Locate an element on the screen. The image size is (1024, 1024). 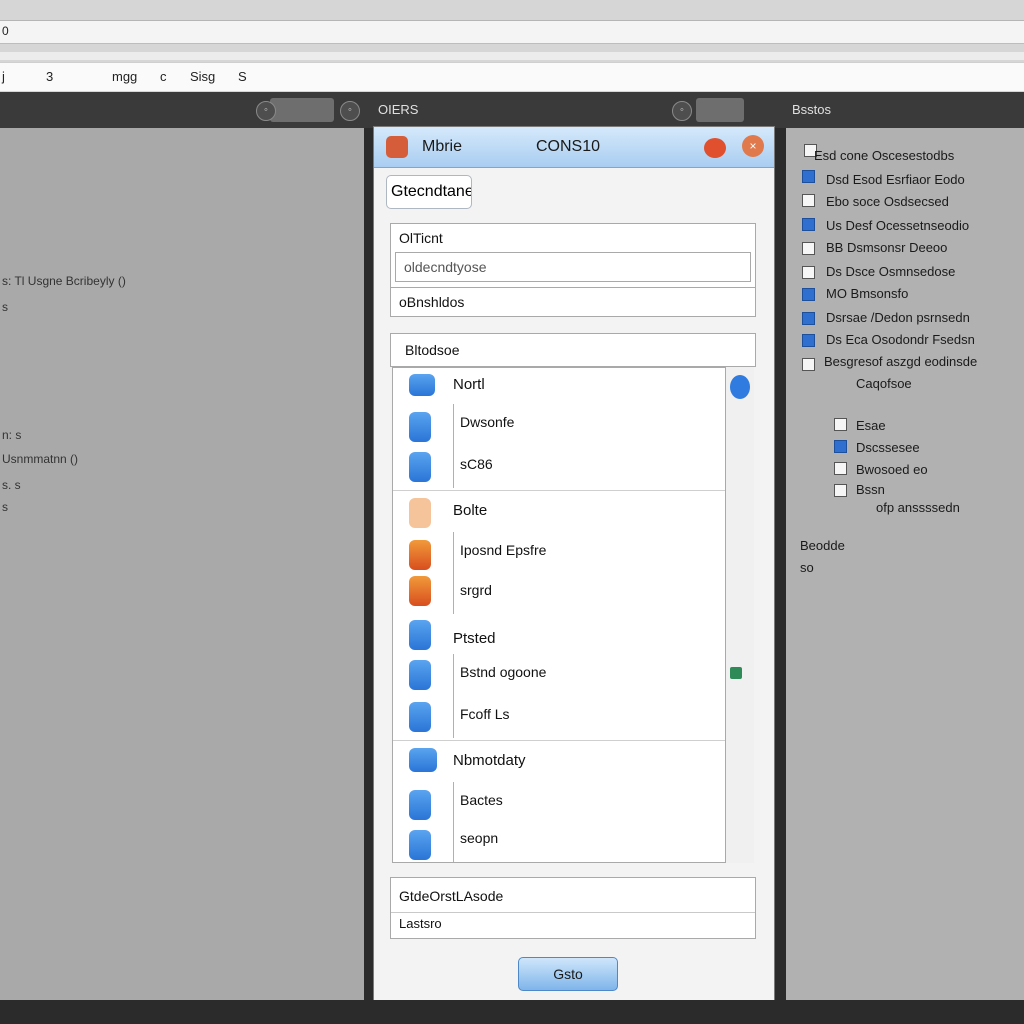
right-search-icon: ◦ is located at coordinates (682, 111).